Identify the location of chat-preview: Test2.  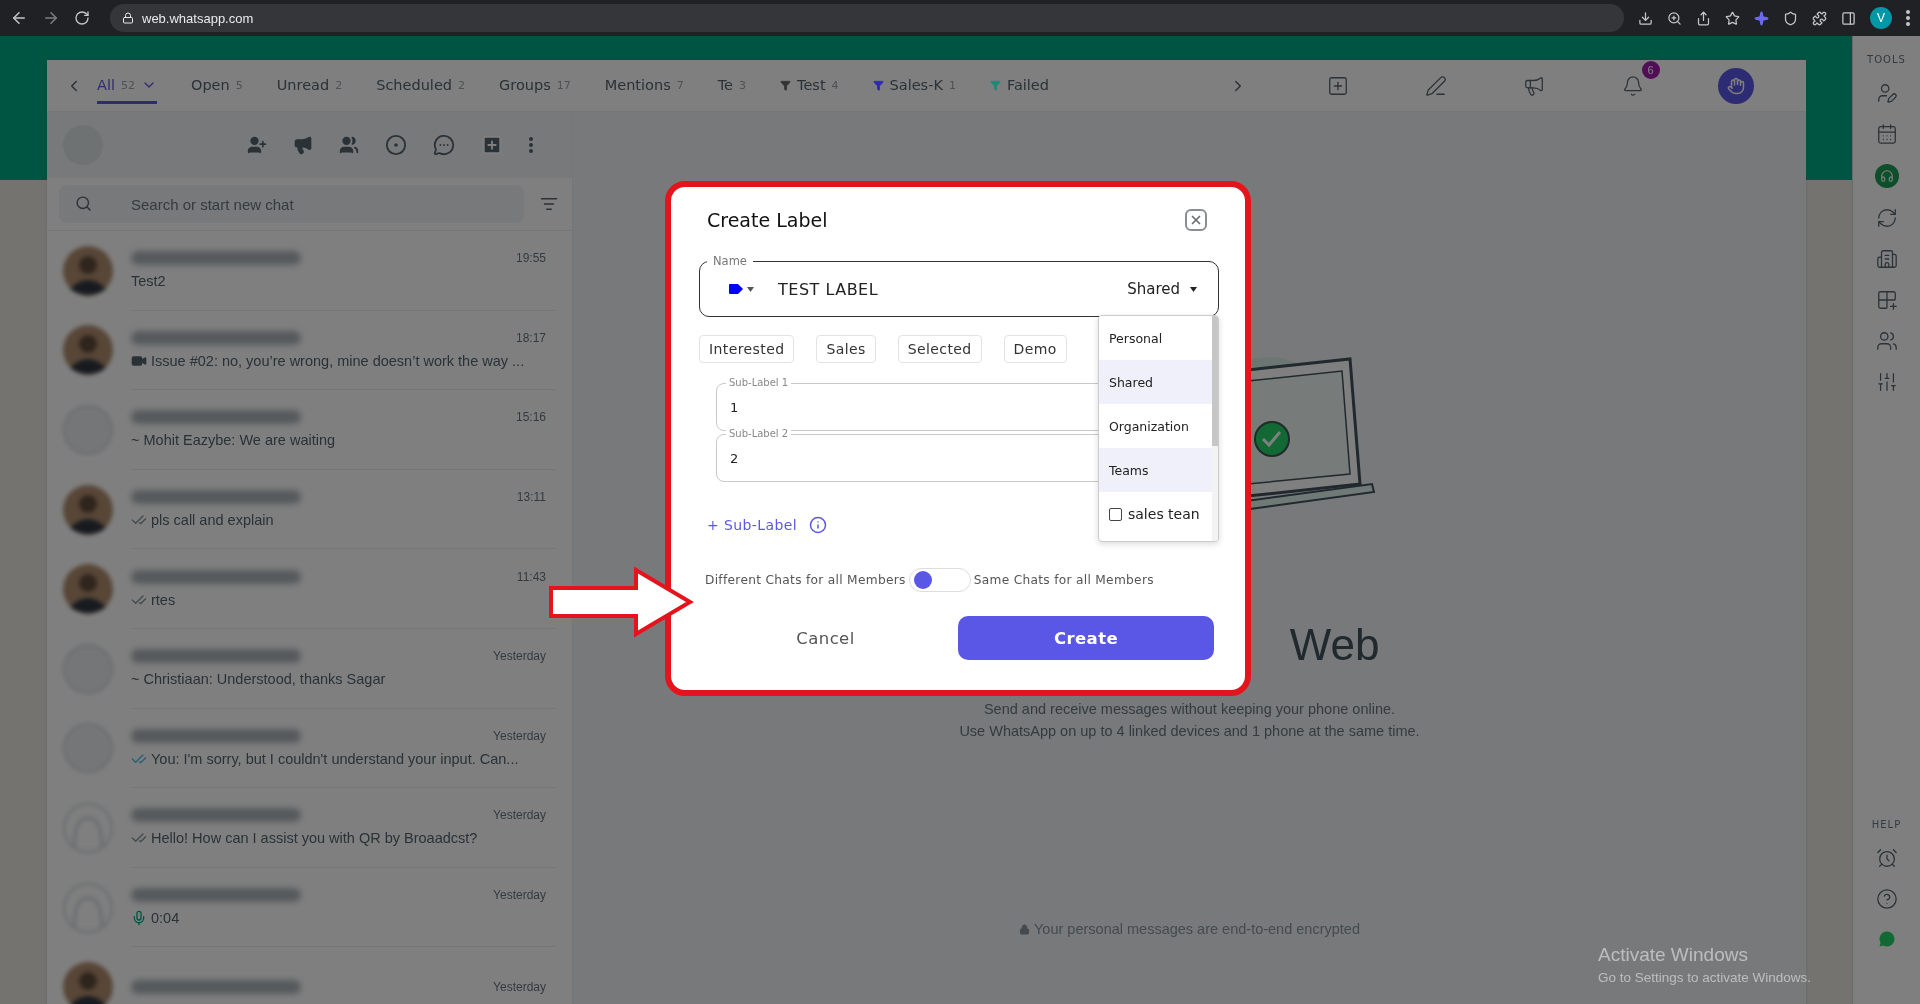
(148, 281).